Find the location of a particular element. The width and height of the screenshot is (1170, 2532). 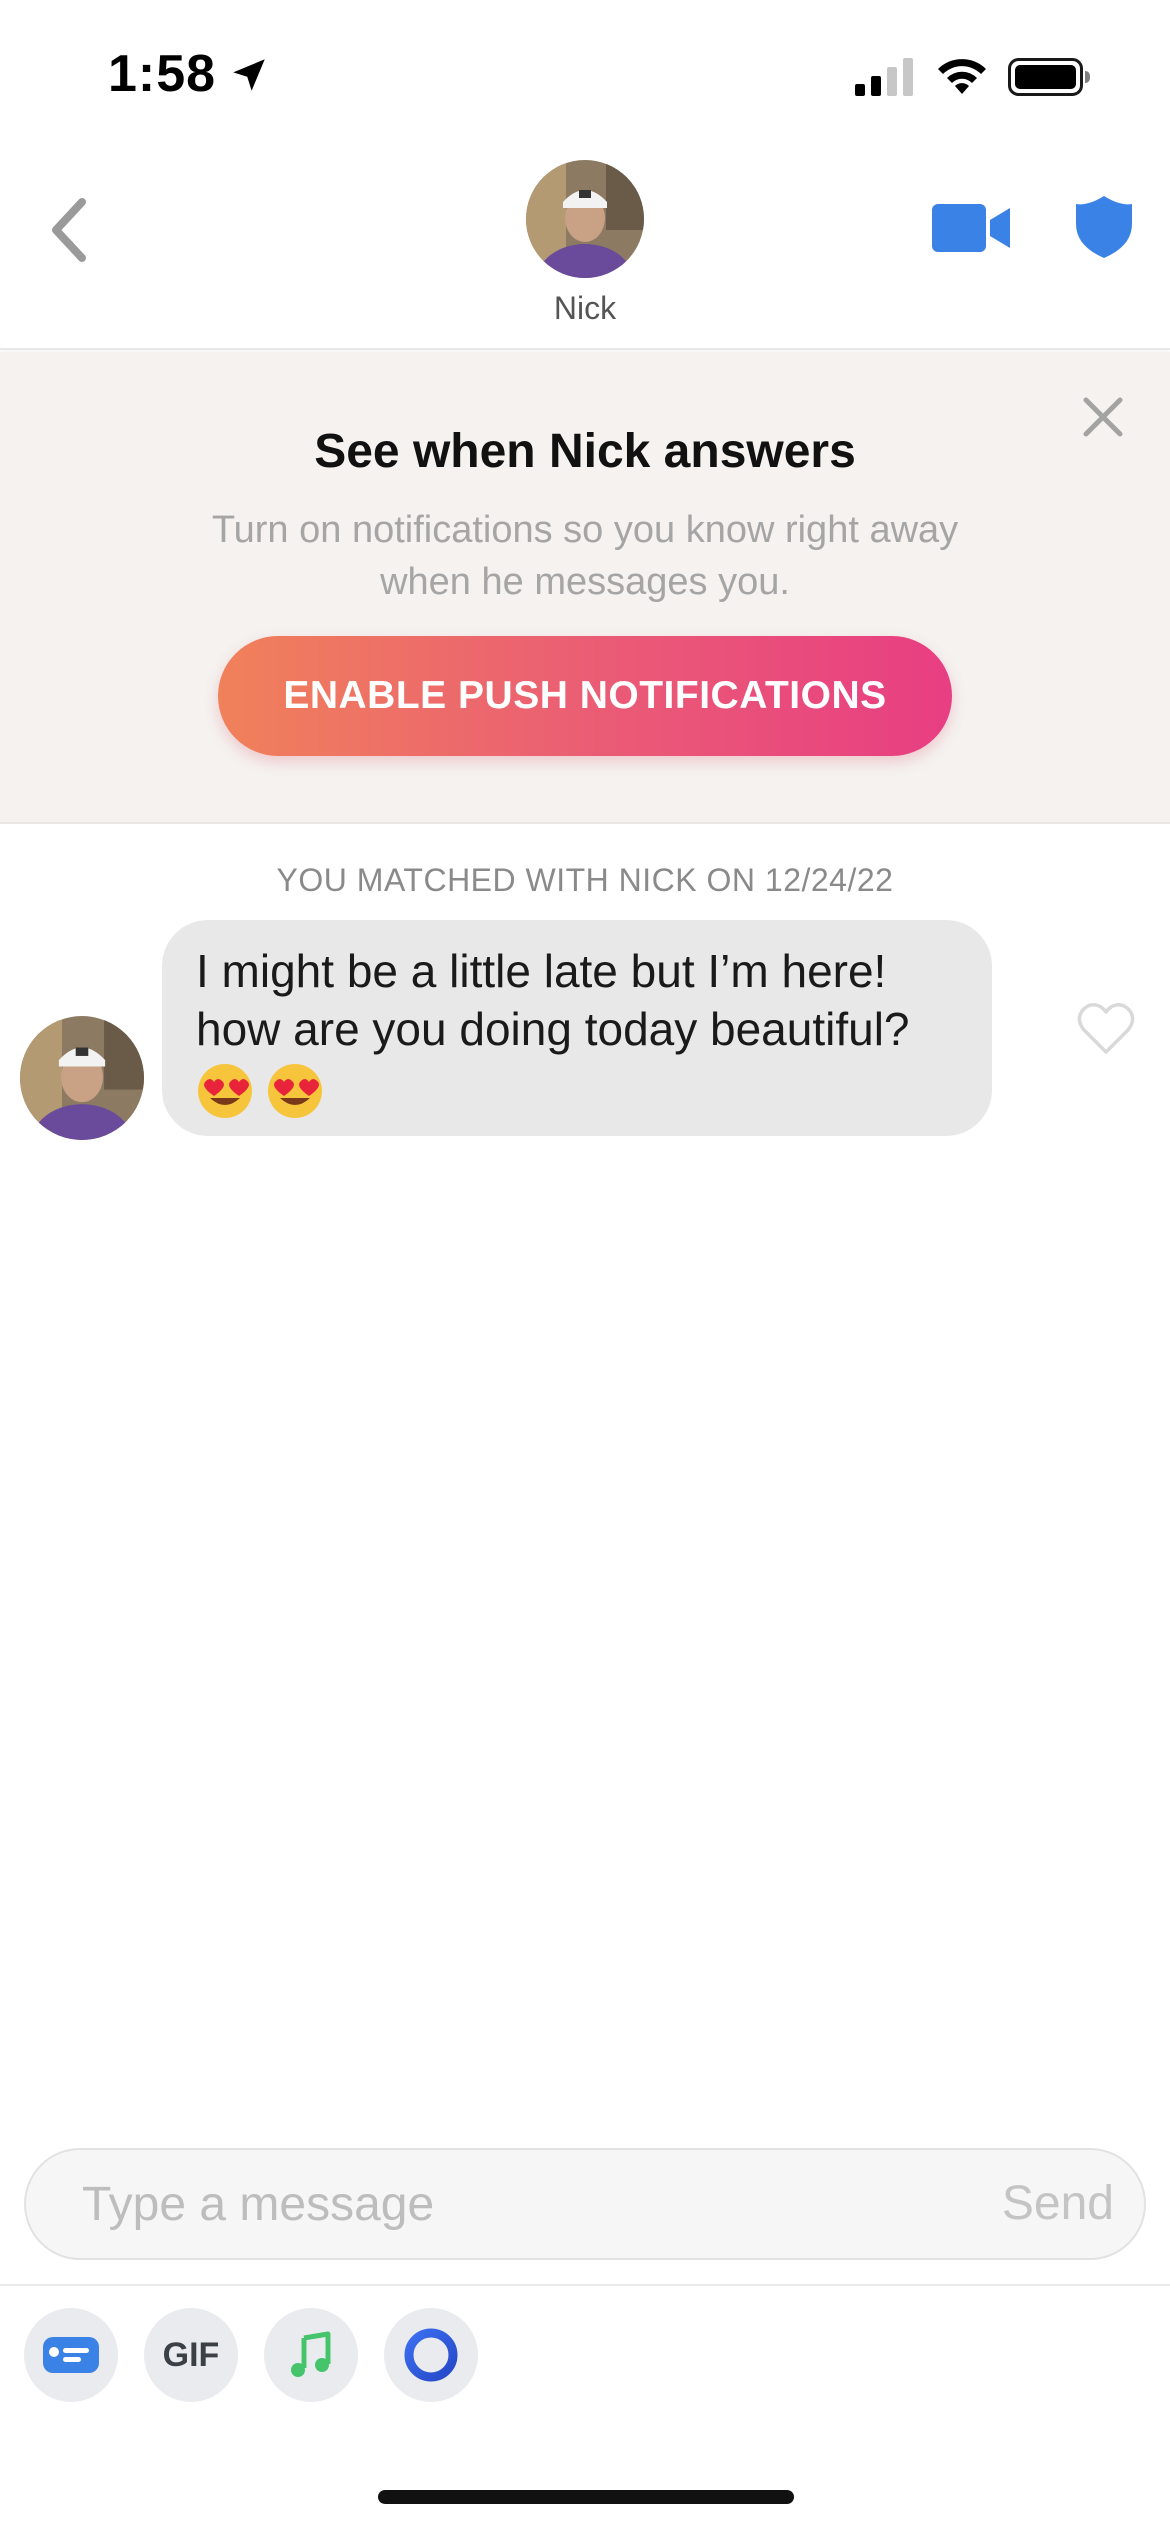

message-input is located at coordinates (522, 2204).